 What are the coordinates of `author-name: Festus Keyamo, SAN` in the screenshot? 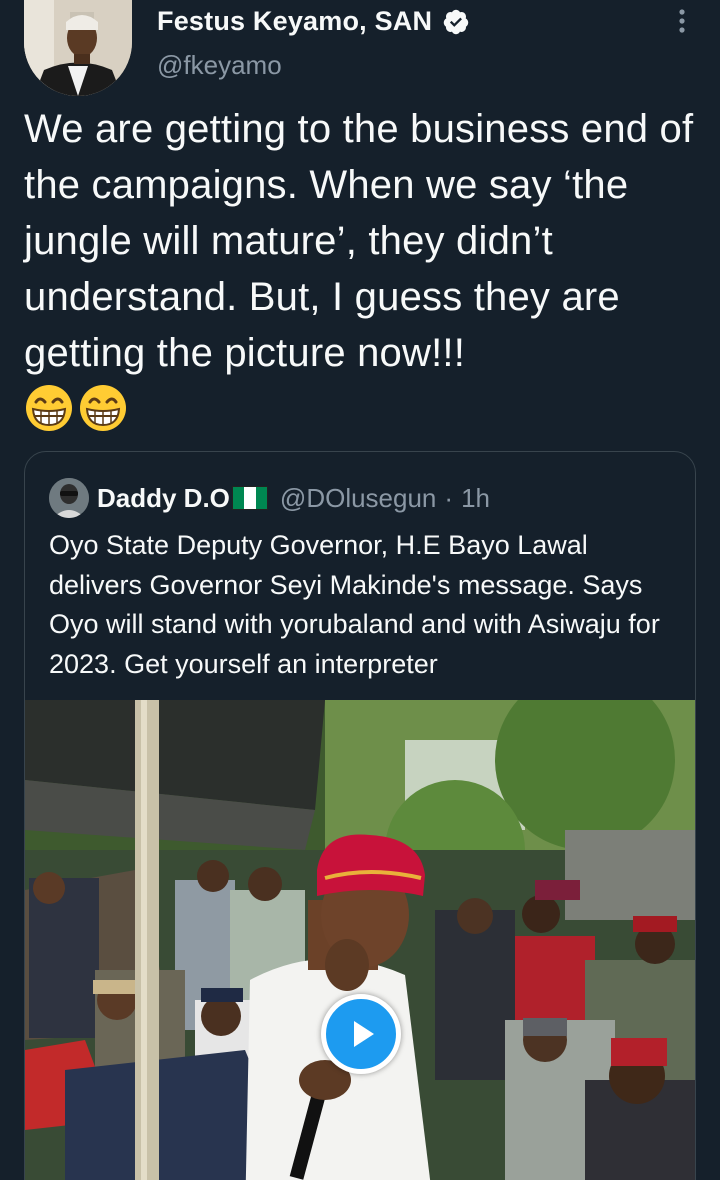 It's located at (313, 21).